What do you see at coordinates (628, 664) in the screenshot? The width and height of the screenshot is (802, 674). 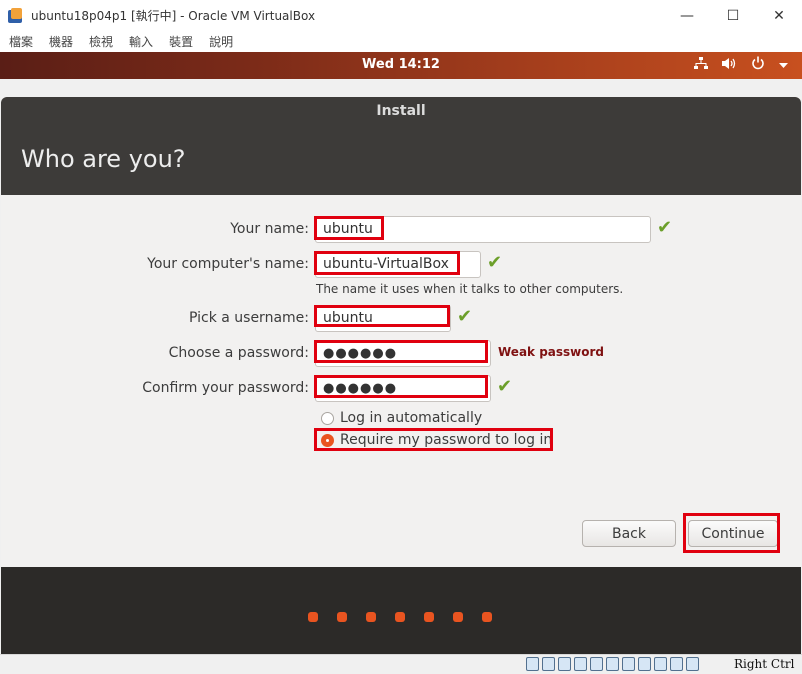 I see `display-icon` at bounding box center [628, 664].